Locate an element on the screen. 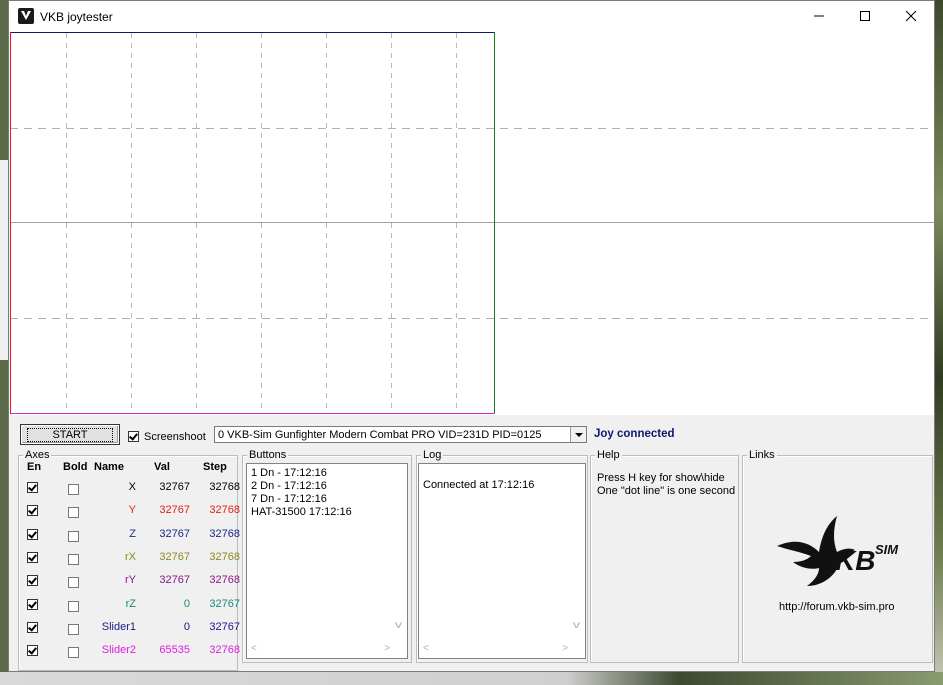 This screenshot has width=943, height=685. header-name: Name is located at coordinates (109, 467).